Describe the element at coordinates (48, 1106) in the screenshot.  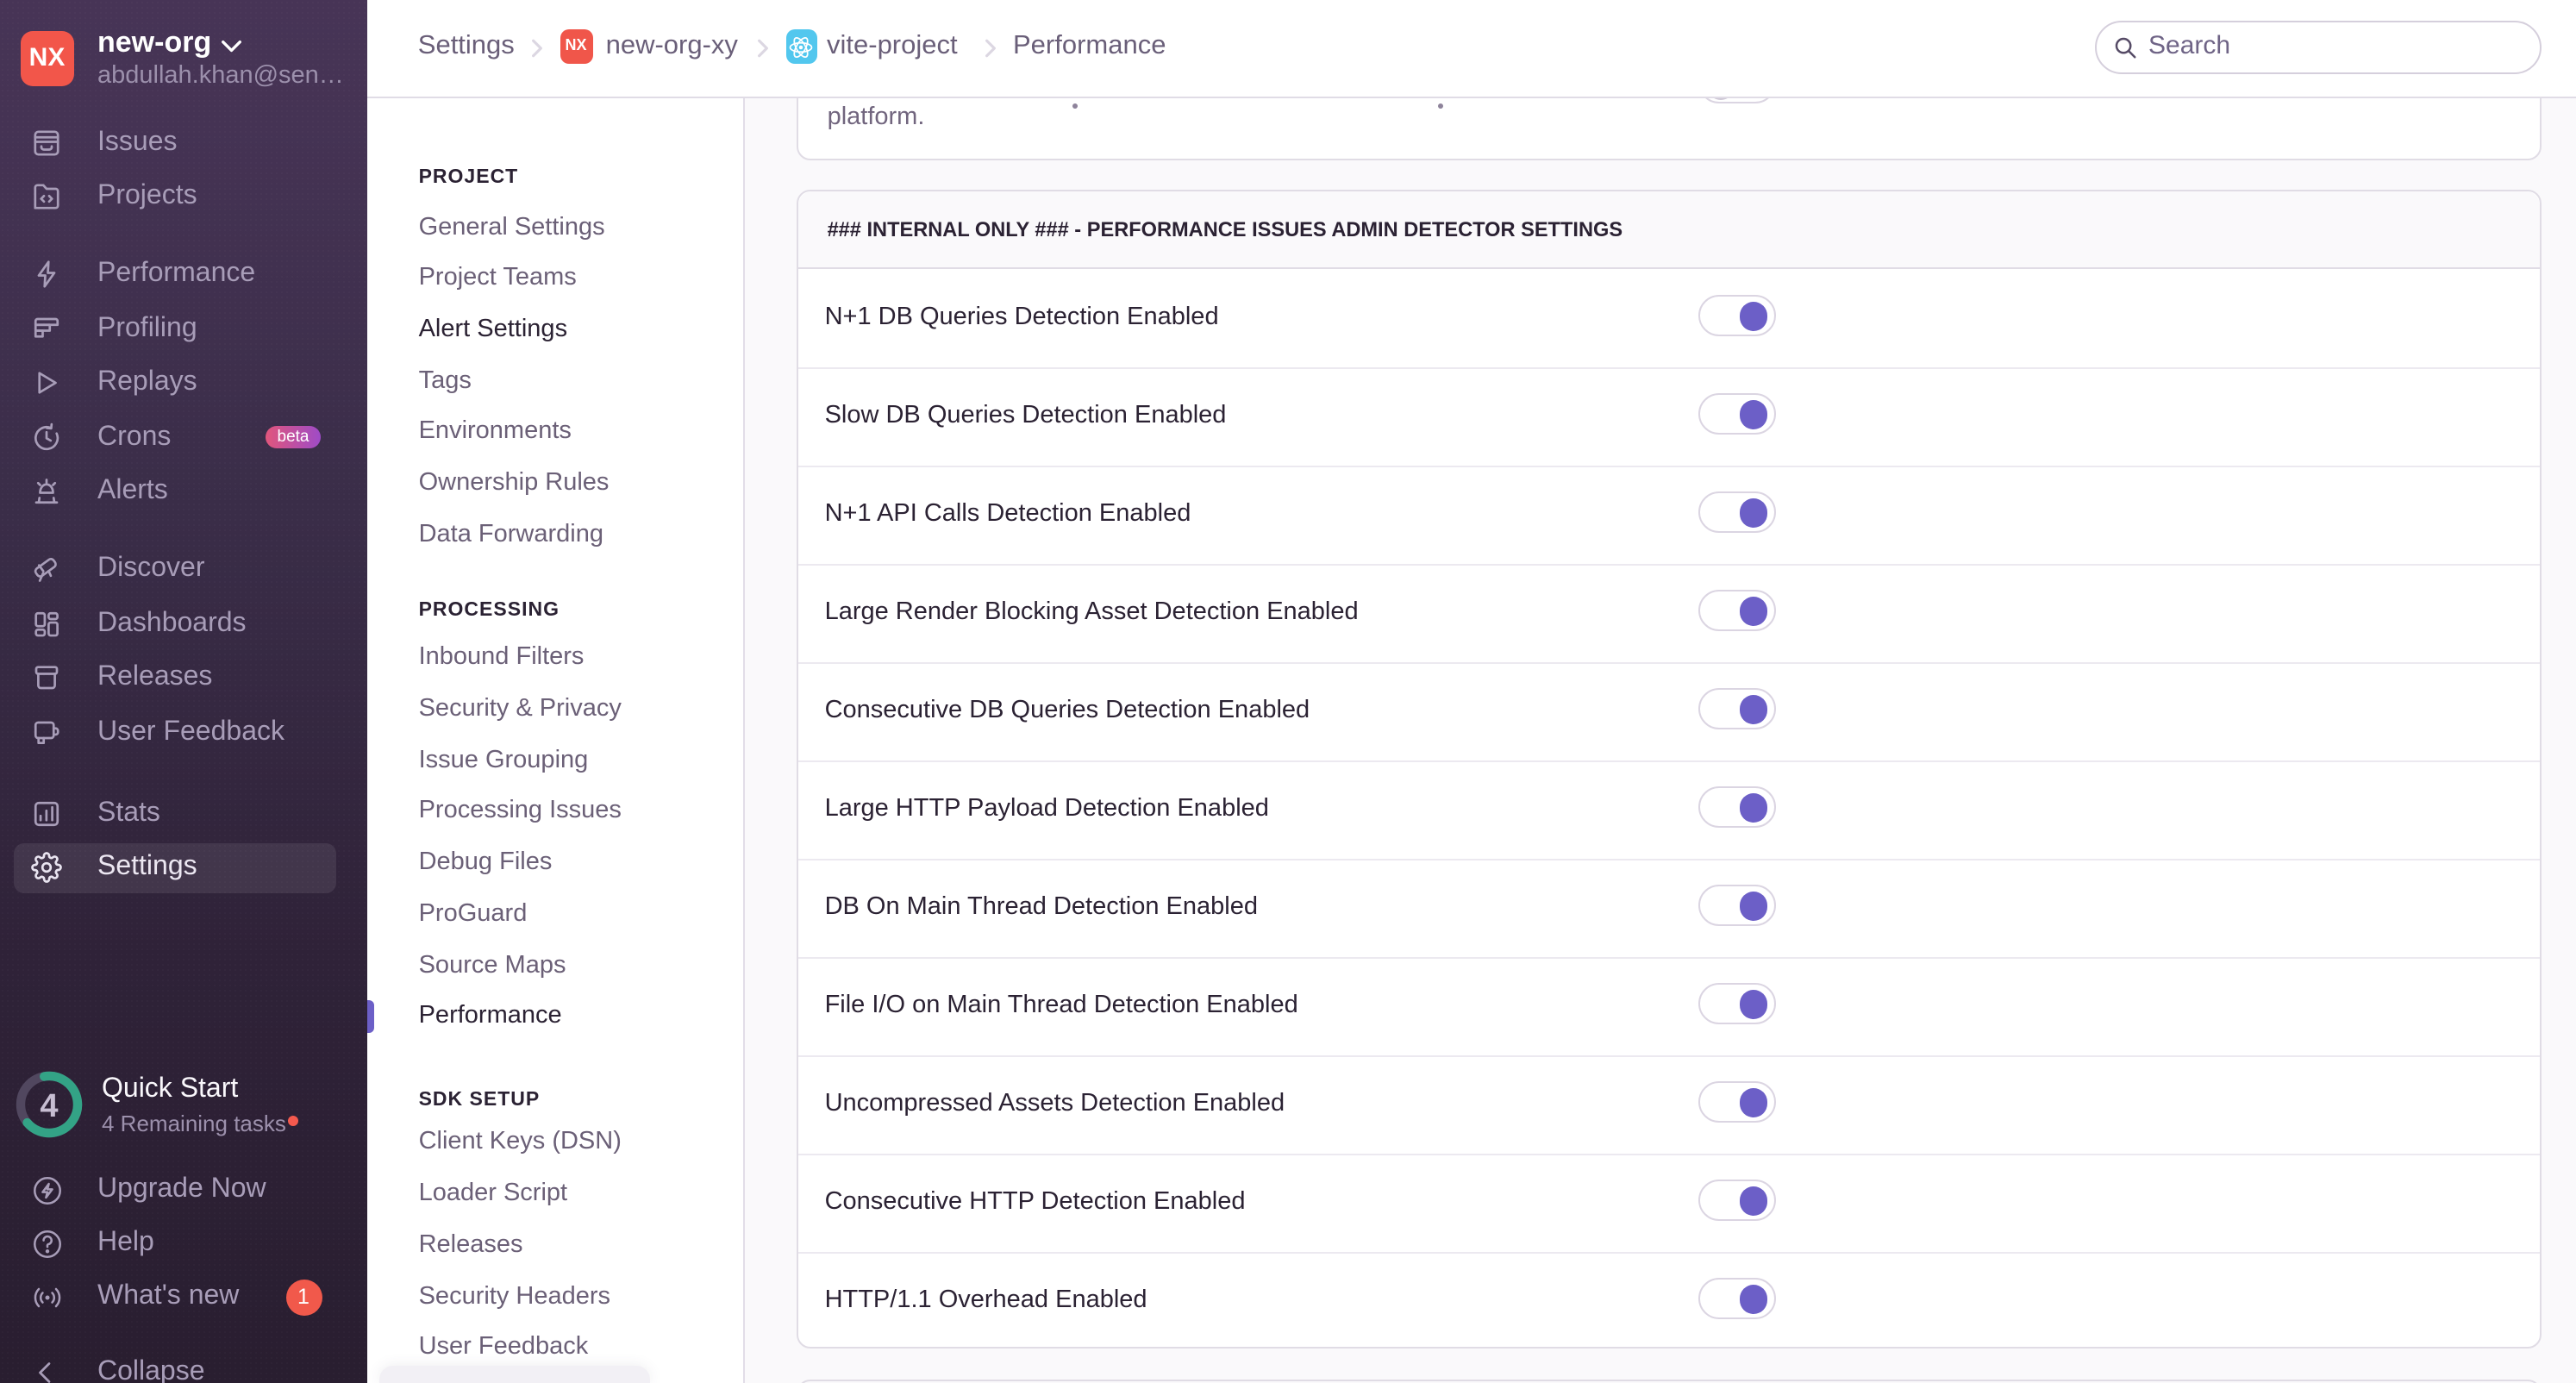
I see `svg-text: 4` at that location.